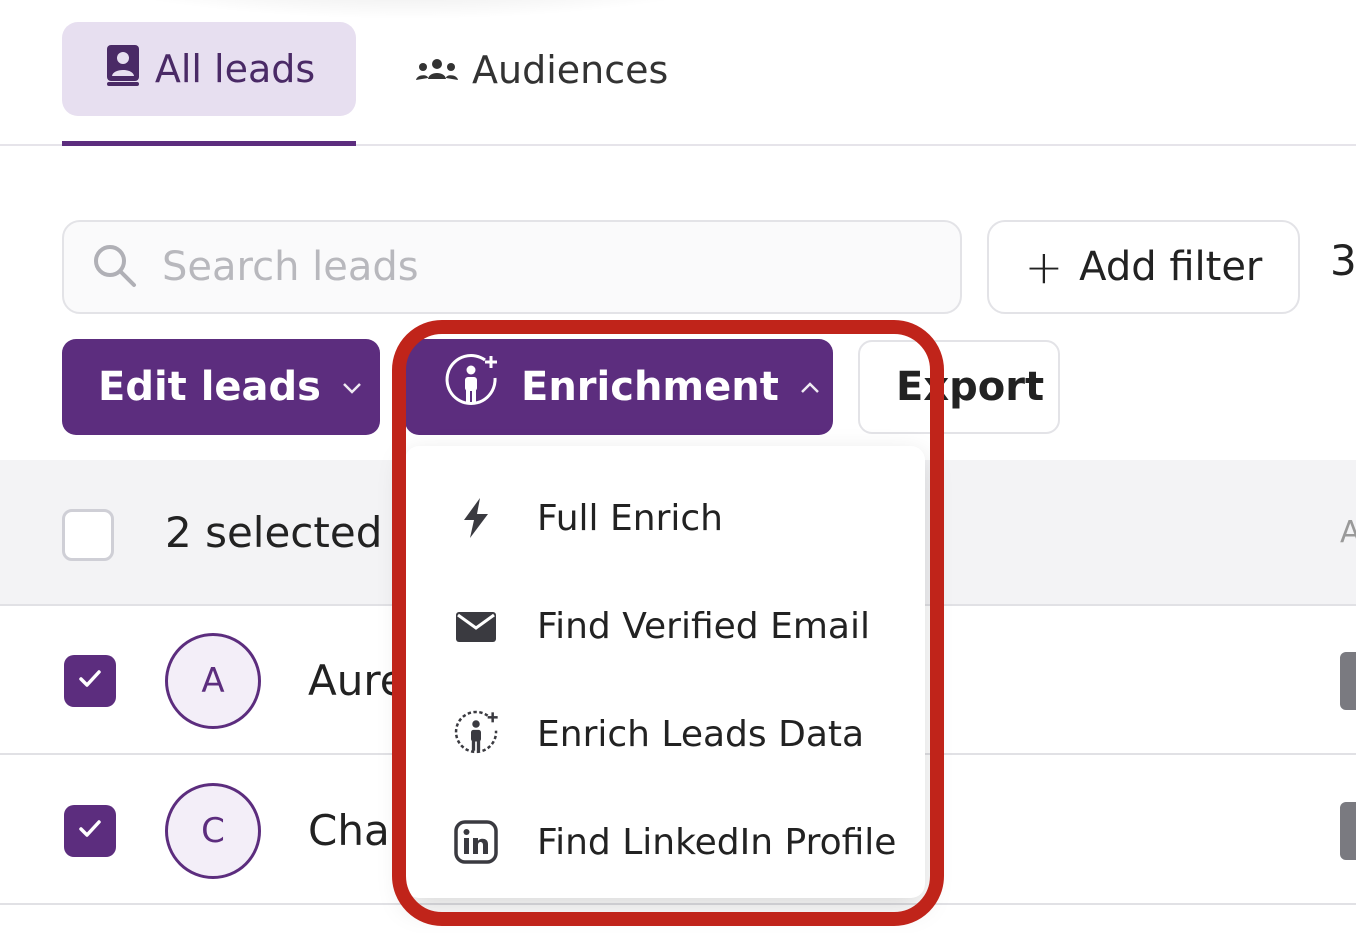 The width and height of the screenshot is (1356, 933). I want to click on contact-book-icon, so click(123, 69).